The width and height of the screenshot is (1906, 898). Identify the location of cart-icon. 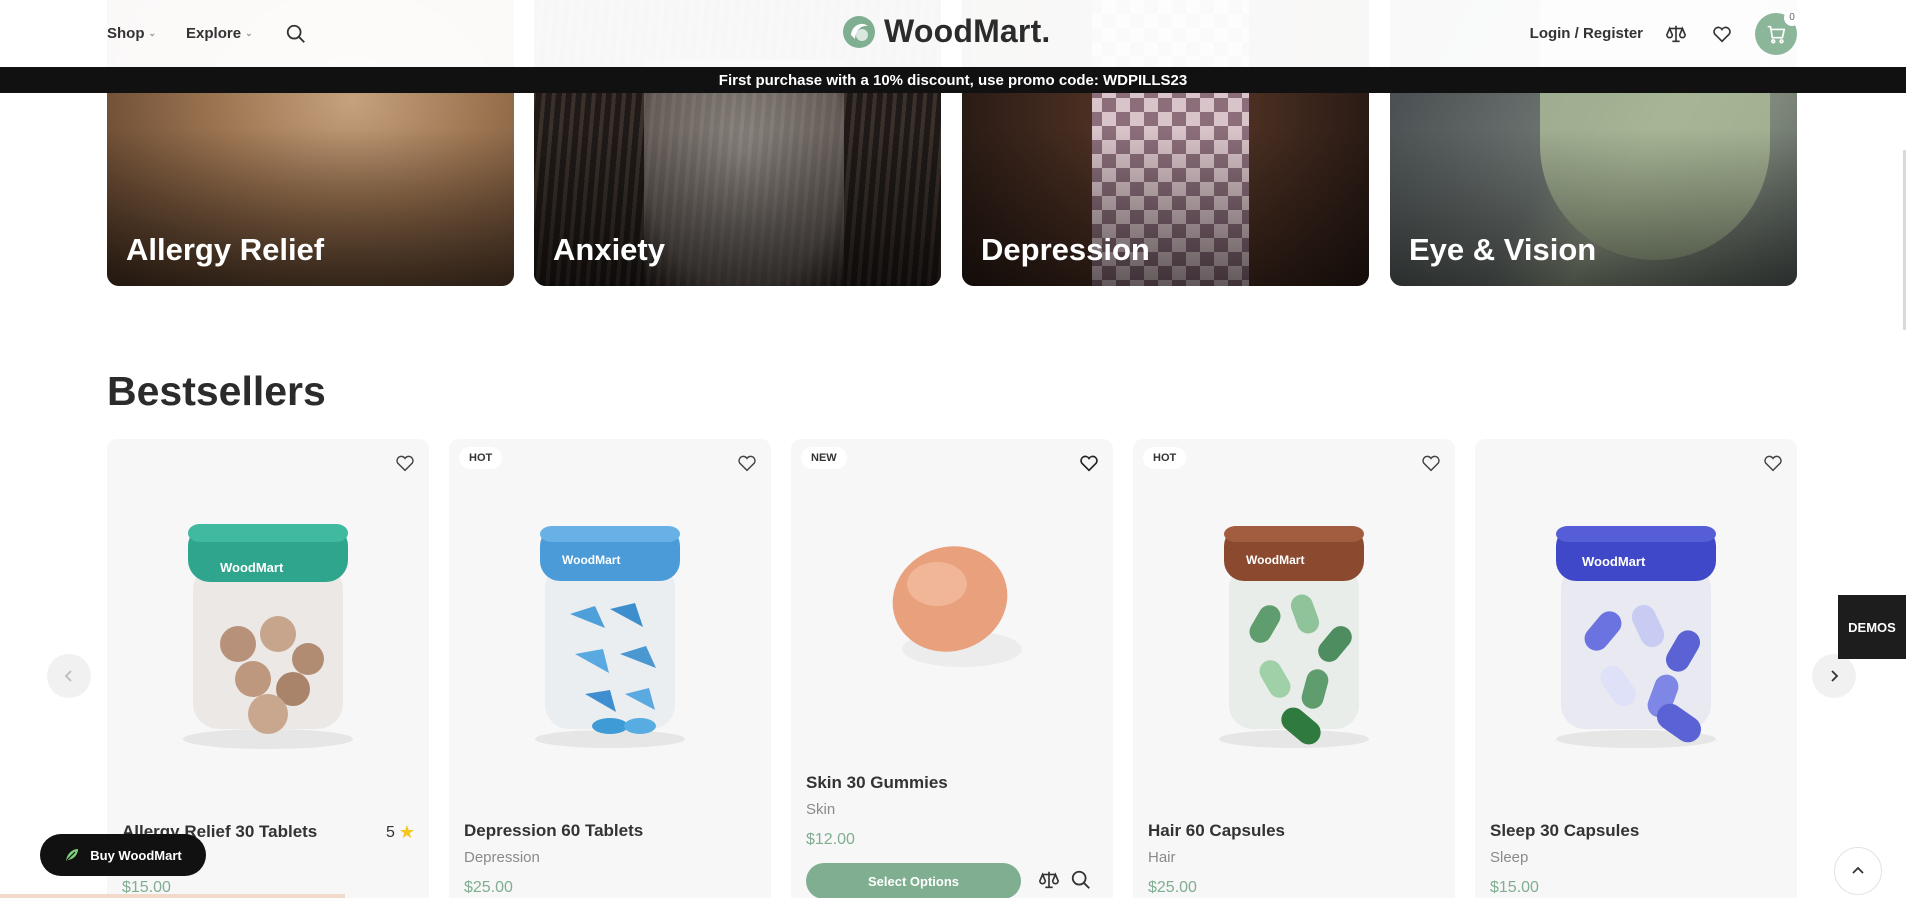
(1776, 34).